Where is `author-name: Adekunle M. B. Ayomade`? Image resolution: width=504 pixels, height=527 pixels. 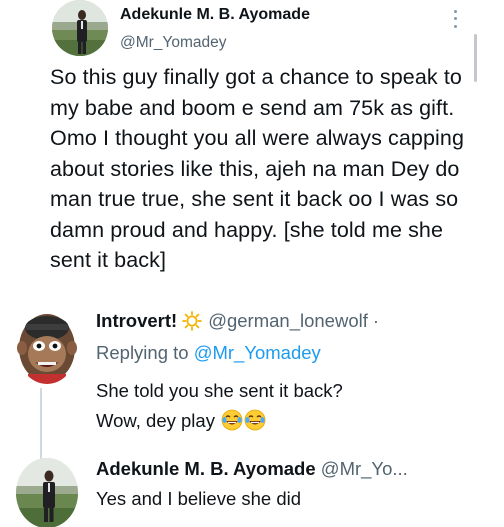
author-name: Adekunle M. B. Ayomade is located at coordinates (215, 15).